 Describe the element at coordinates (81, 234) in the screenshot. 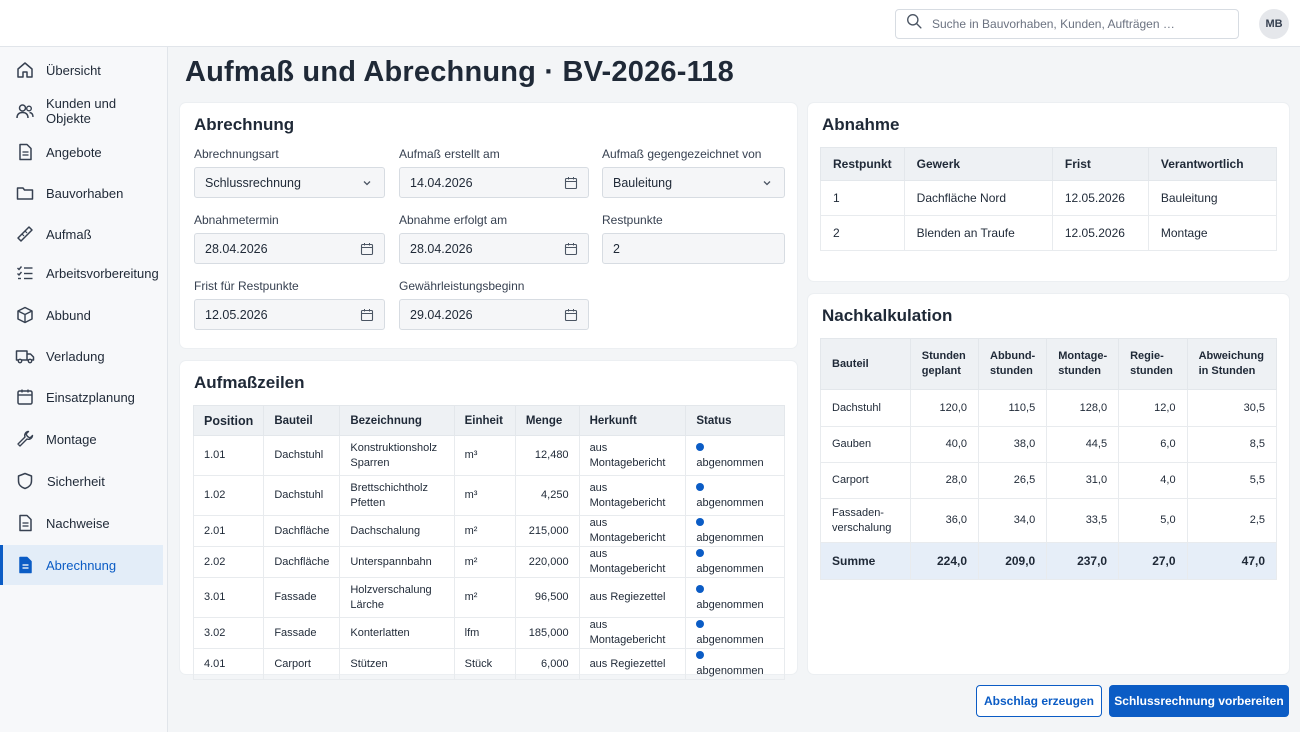

I see `sidebar-item-aufmass: Aufmaß` at that location.